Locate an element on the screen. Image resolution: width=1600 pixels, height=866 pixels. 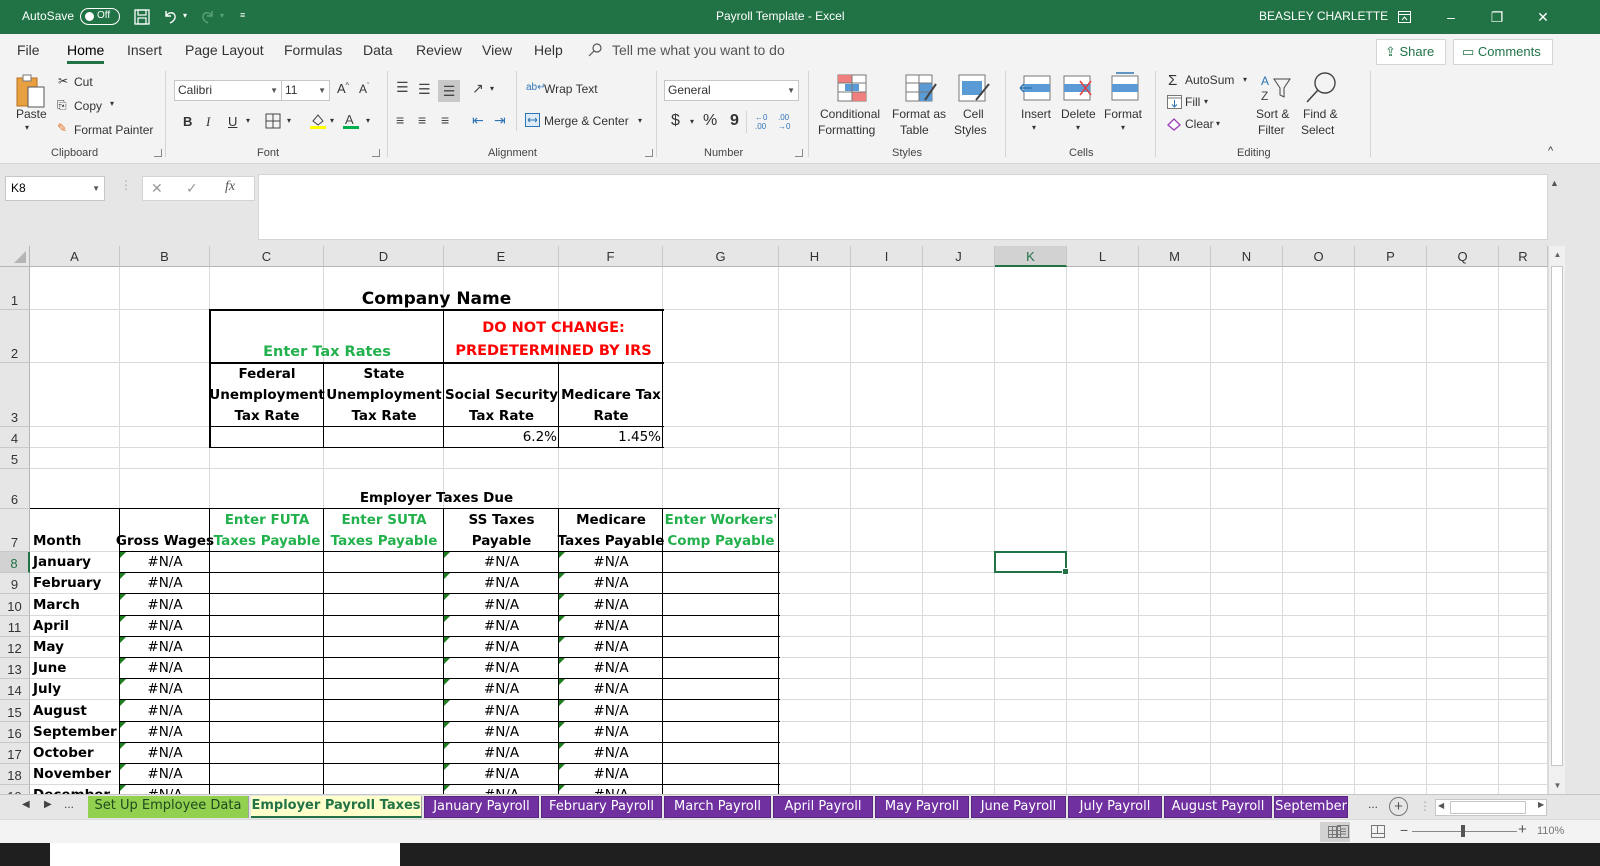
wrap-text-button: Wrap Text is located at coordinates (571, 89).